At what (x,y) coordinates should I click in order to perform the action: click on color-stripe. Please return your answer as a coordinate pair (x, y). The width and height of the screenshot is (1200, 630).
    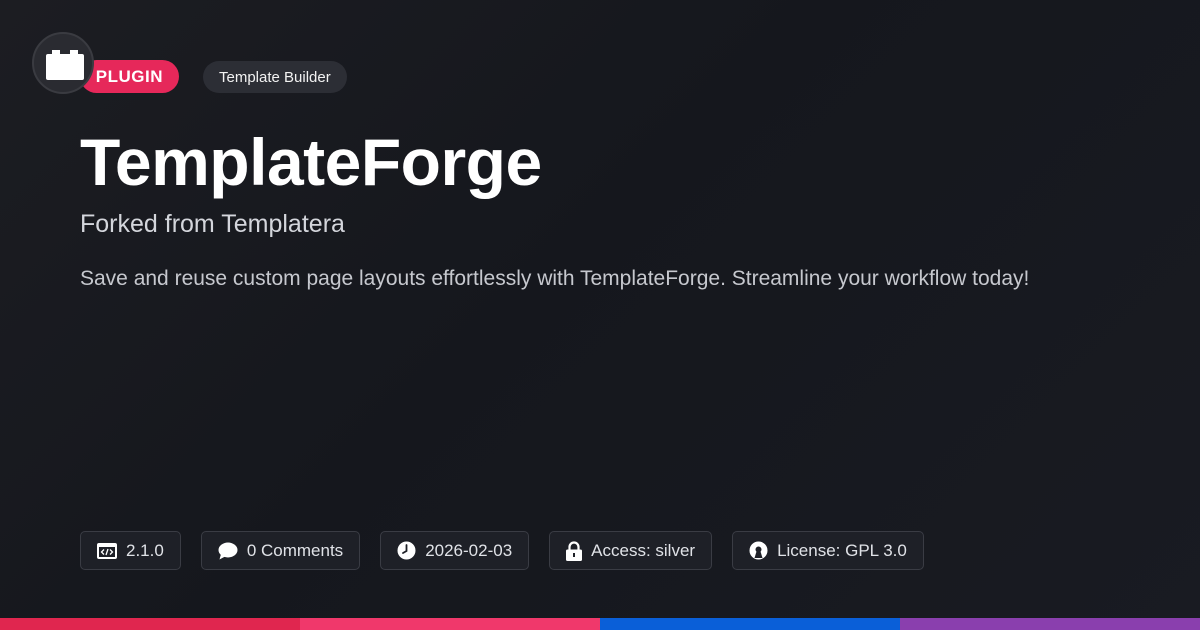
    Looking at the image, I should click on (600, 624).